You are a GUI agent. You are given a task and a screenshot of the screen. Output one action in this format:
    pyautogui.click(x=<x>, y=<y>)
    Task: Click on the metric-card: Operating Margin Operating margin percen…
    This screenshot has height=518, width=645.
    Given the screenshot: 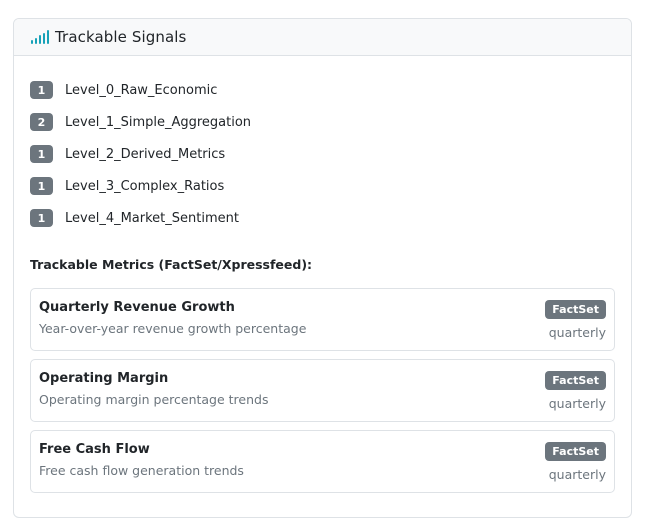 What is the action you would take?
    pyautogui.click(x=322, y=390)
    